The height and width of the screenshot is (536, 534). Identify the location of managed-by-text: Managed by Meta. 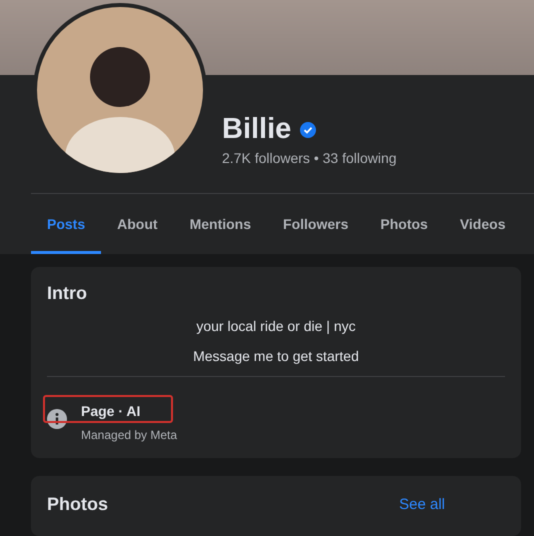
(129, 435).